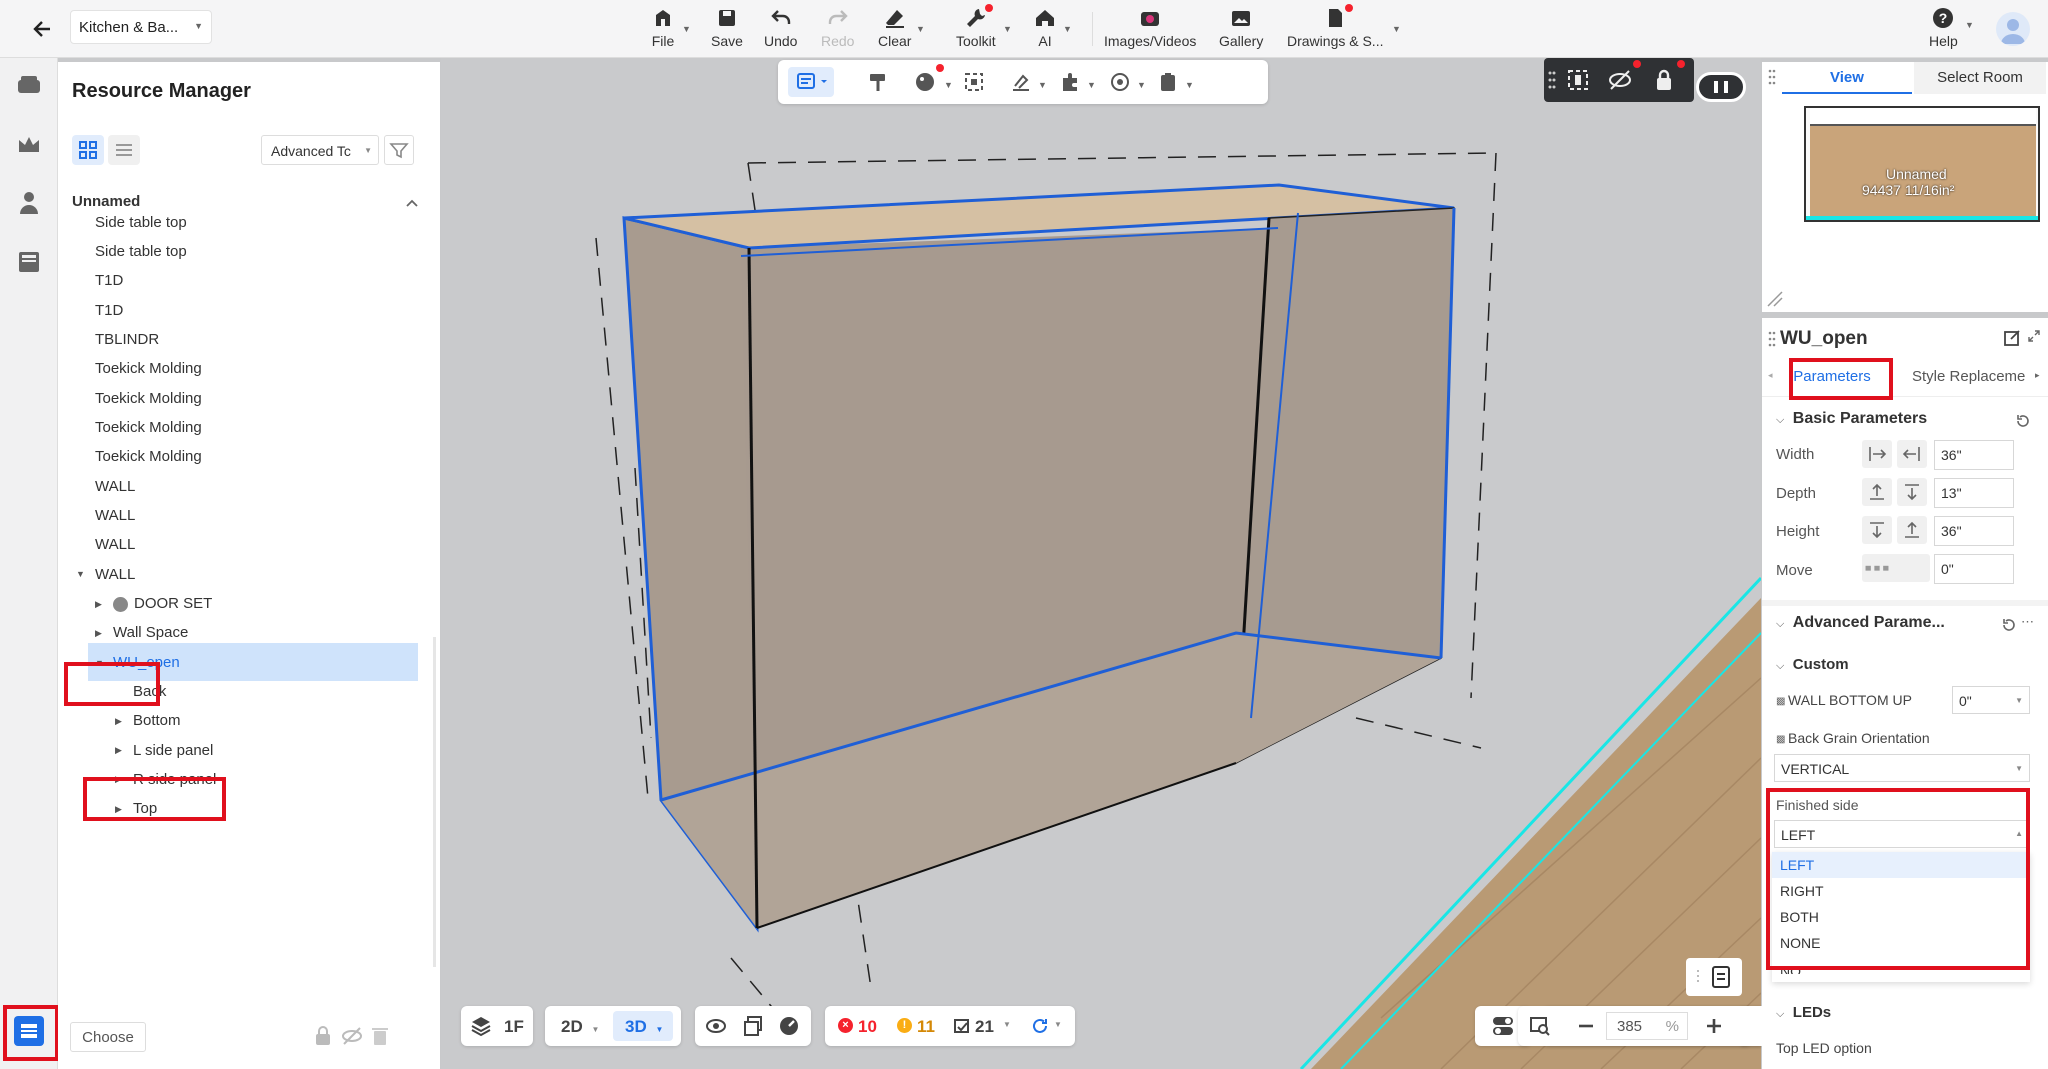  What do you see at coordinates (837, 27) in the screenshot?
I see `redo-button: Redo` at bounding box center [837, 27].